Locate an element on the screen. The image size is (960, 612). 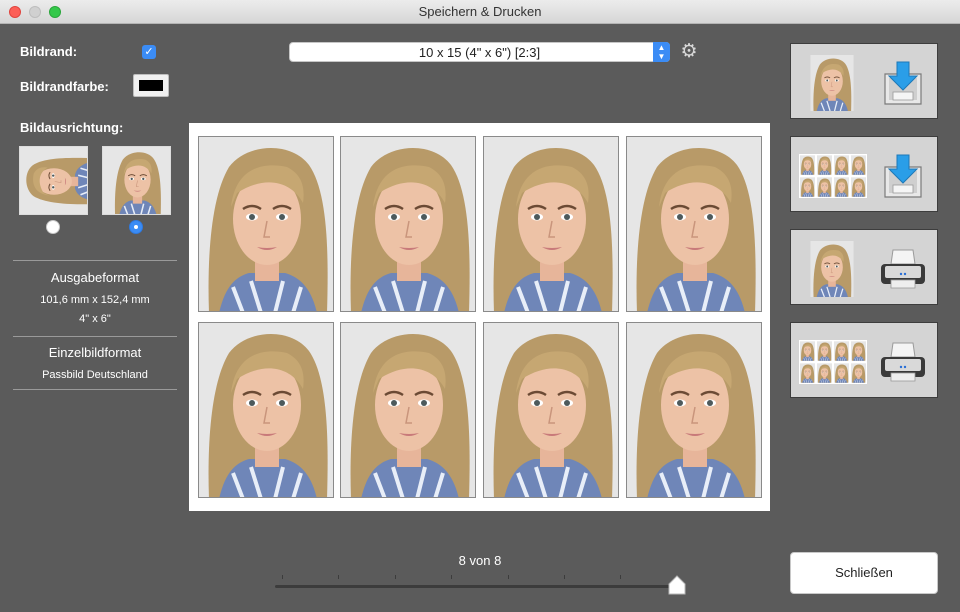
title-bar: Speichern & Drucken is located at coordinates (480, 12).